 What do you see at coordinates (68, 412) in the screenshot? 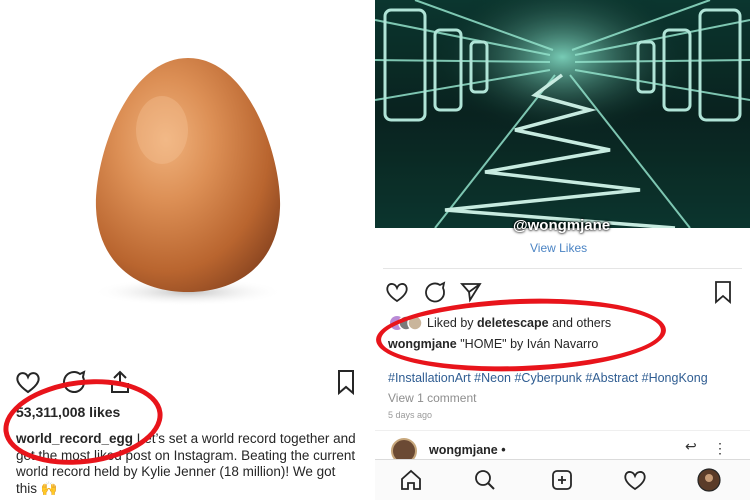
I see `like-count: 53,311,008 likes` at bounding box center [68, 412].